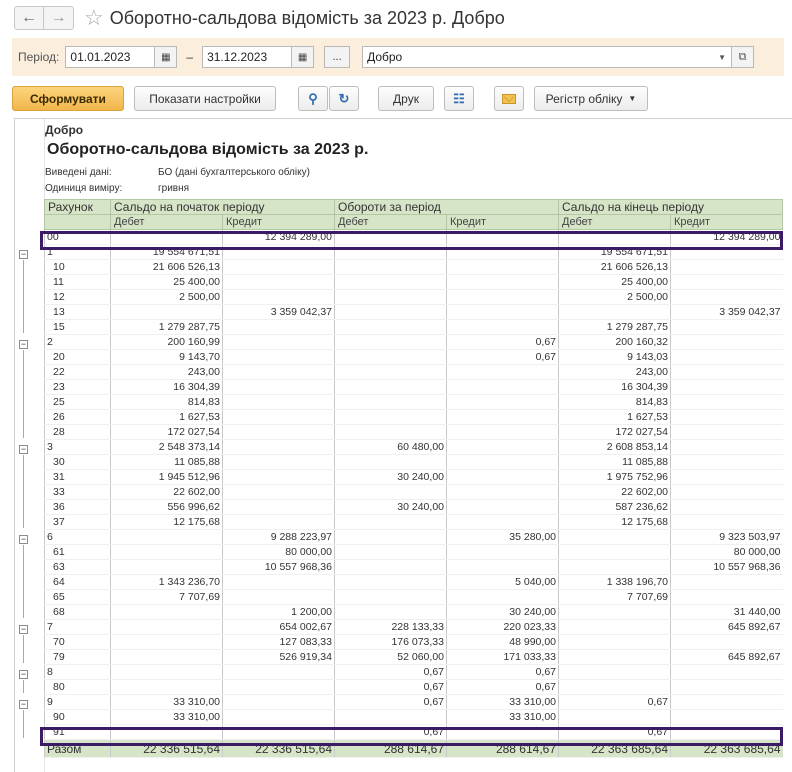 Image resolution: width=792 pixels, height=772 pixels. What do you see at coordinates (77, 372) in the screenshot?
I see `account-cell: 22` at bounding box center [77, 372].